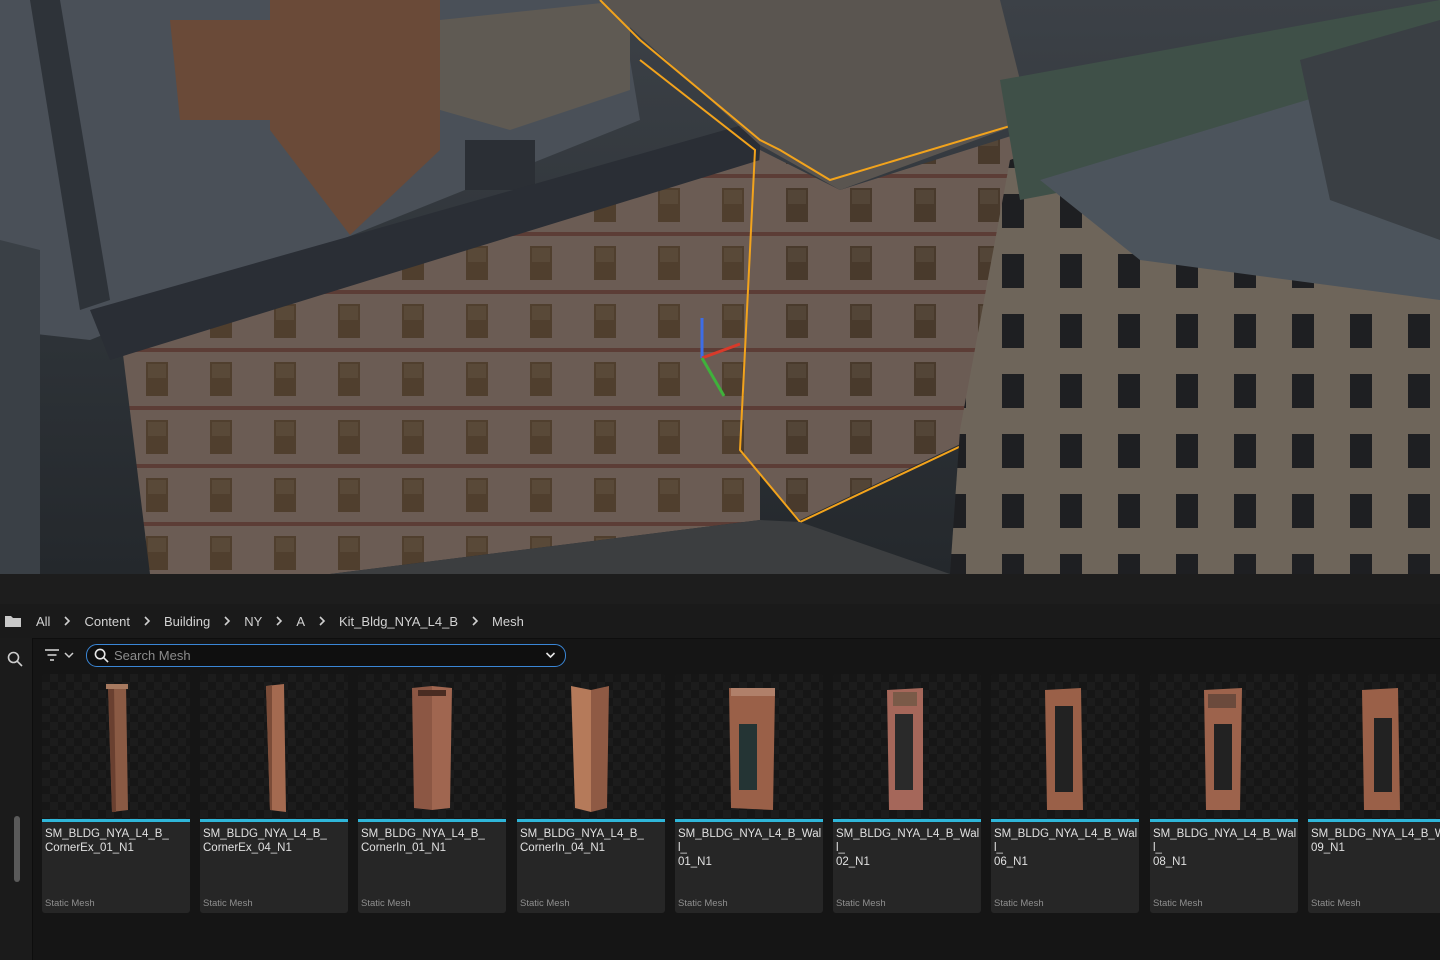 Image resolution: width=1440 pixels, height=960 pixels. I want to click on search-box, so click(326, 655).